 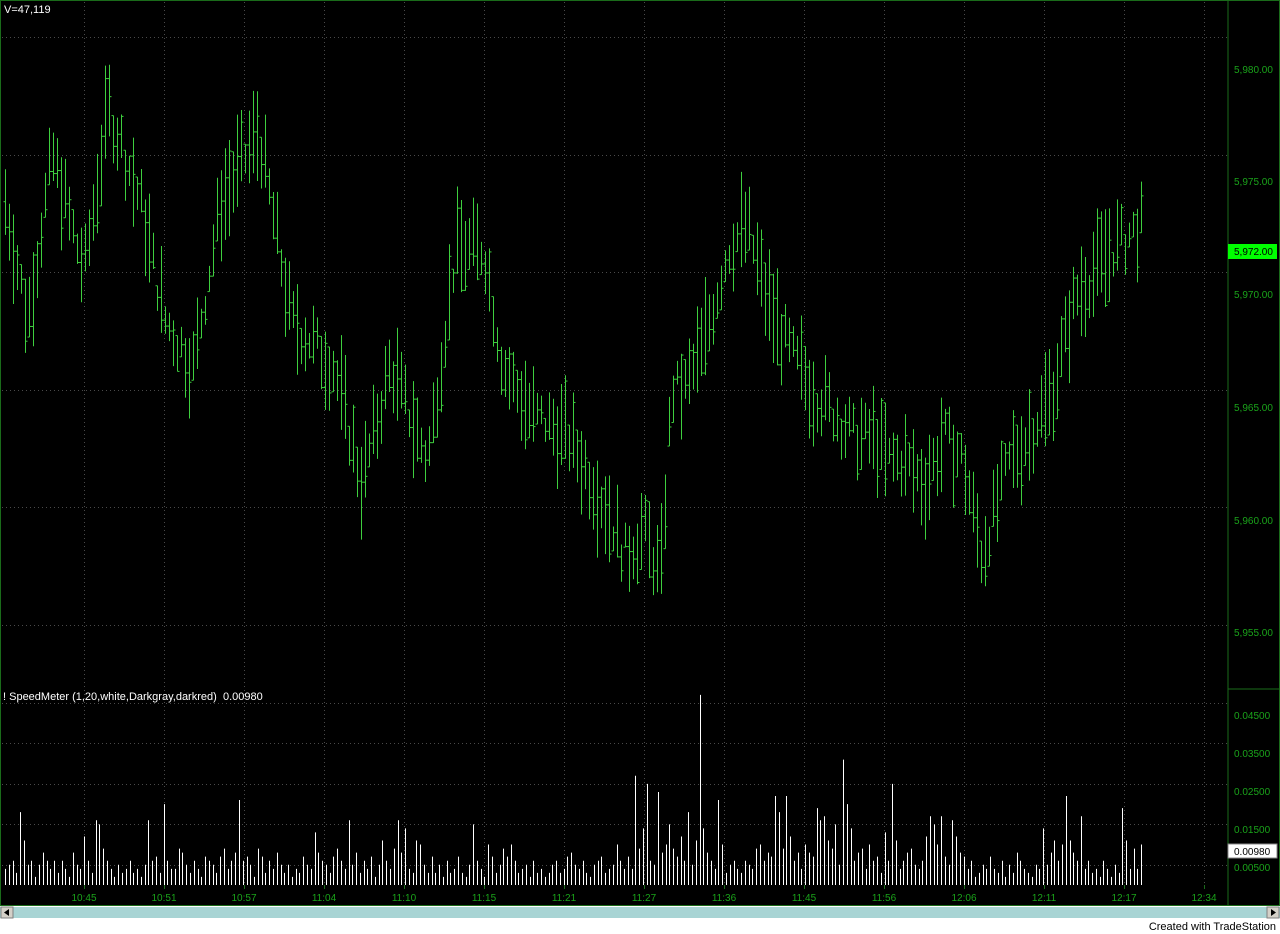 What do you see at coordinates (243, 898) in the screenshot?
I see `time-tick-label: 10:57` at bounding box center [243, 898].